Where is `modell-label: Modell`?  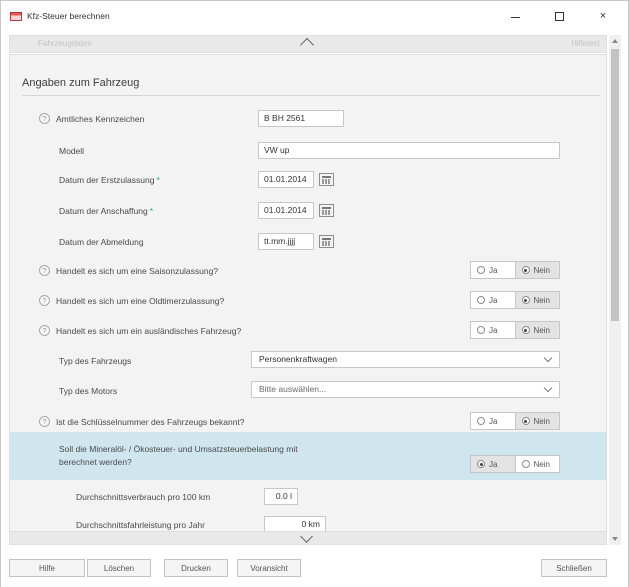
modell-label: Modell is located at coordinates (72, 151).